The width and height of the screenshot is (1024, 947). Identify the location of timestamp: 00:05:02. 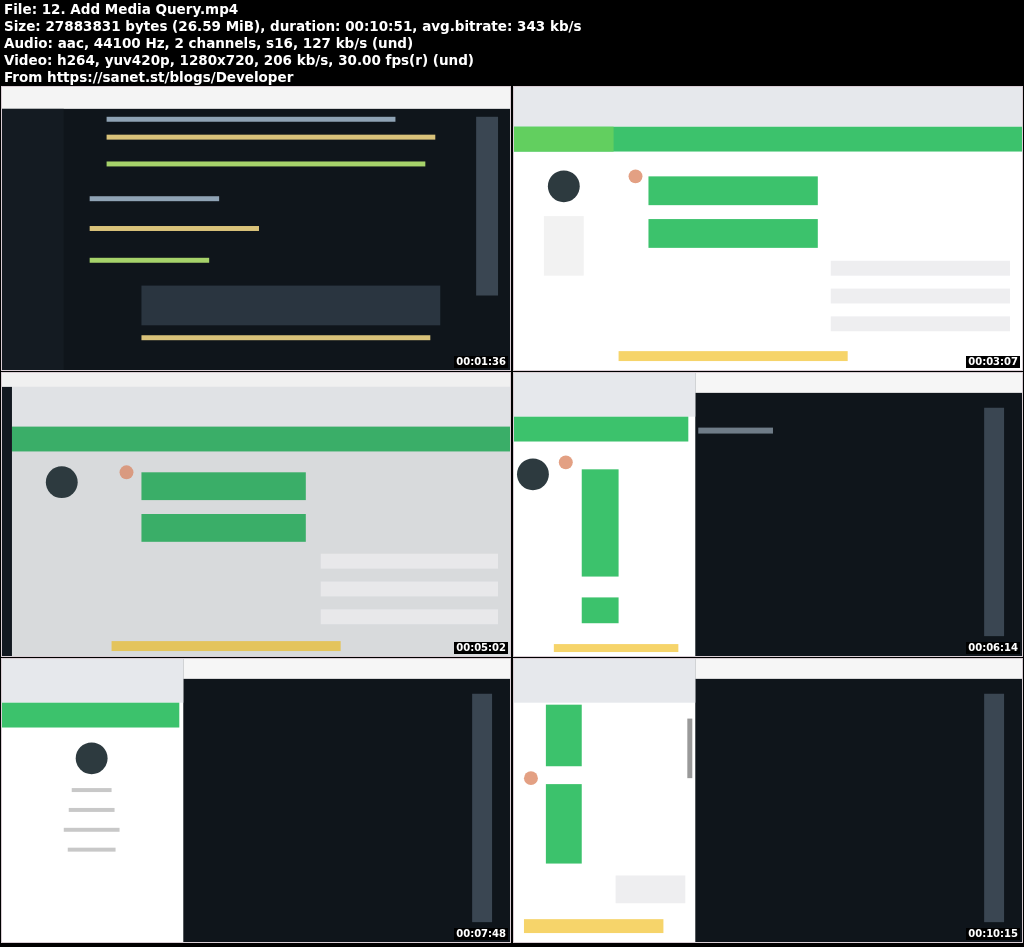
(481, 648).